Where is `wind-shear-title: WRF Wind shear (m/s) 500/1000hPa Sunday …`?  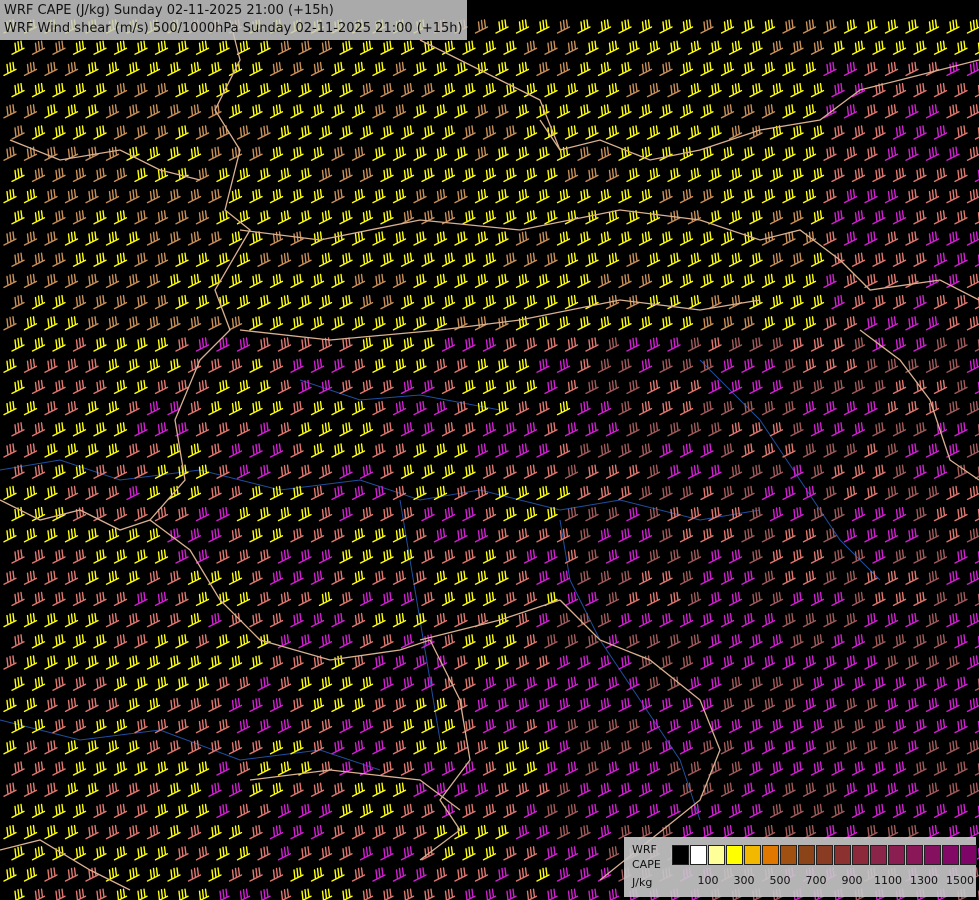 wind-shear-title: WRF Wind shear (m/s) 500/1000hPa Sunday … is located at coordinates (233, 28).